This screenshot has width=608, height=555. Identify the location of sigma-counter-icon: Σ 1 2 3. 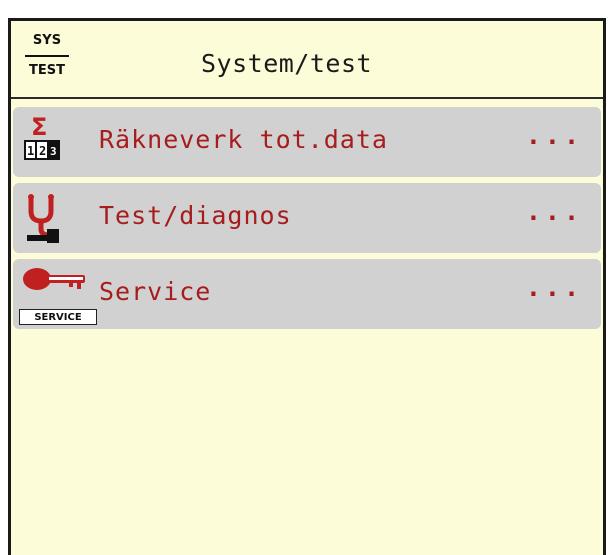
(57, 143).